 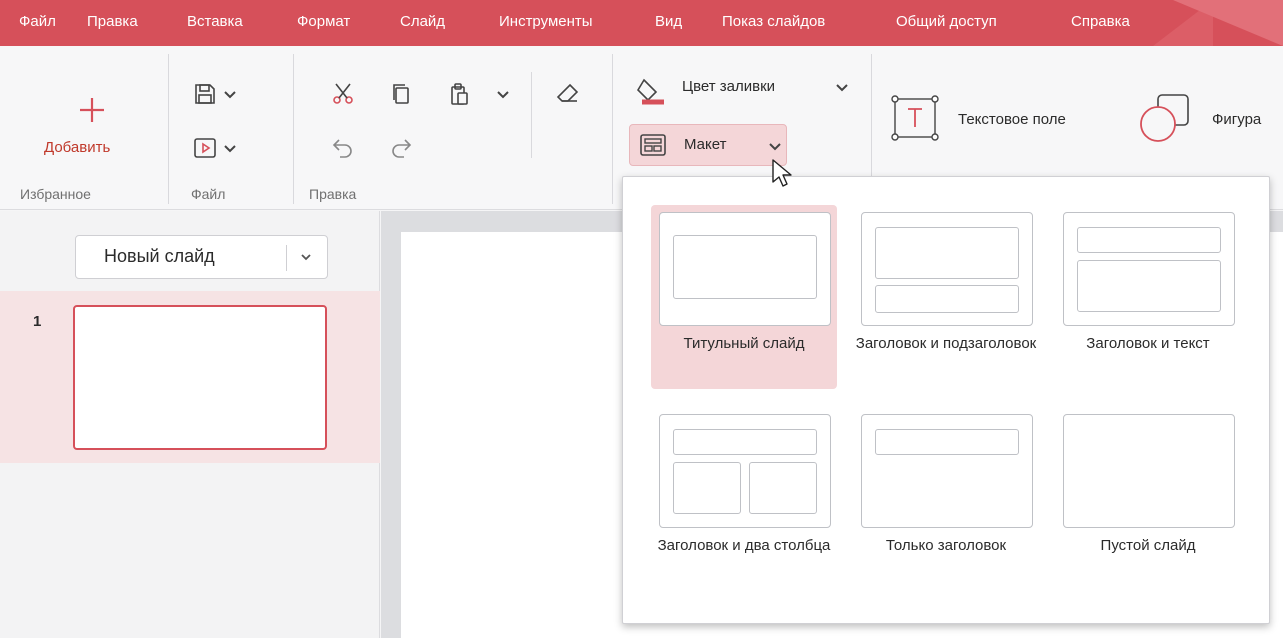 I want to click on menu-view: Вид, so click(x=668, y=23).